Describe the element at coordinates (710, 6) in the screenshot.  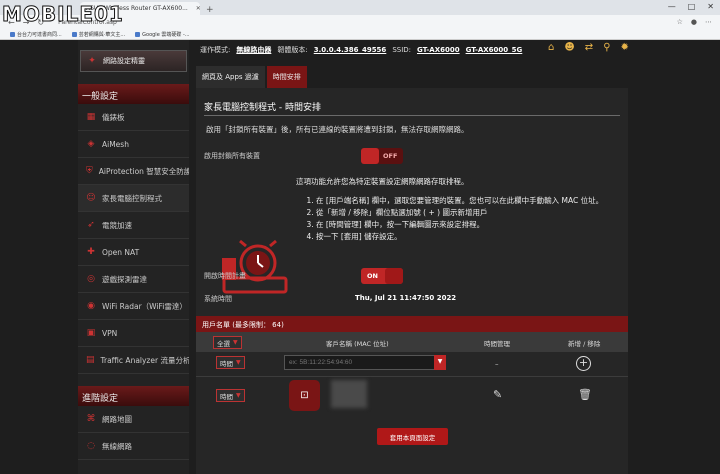
I see `window-close-icon: ✕` at that location.